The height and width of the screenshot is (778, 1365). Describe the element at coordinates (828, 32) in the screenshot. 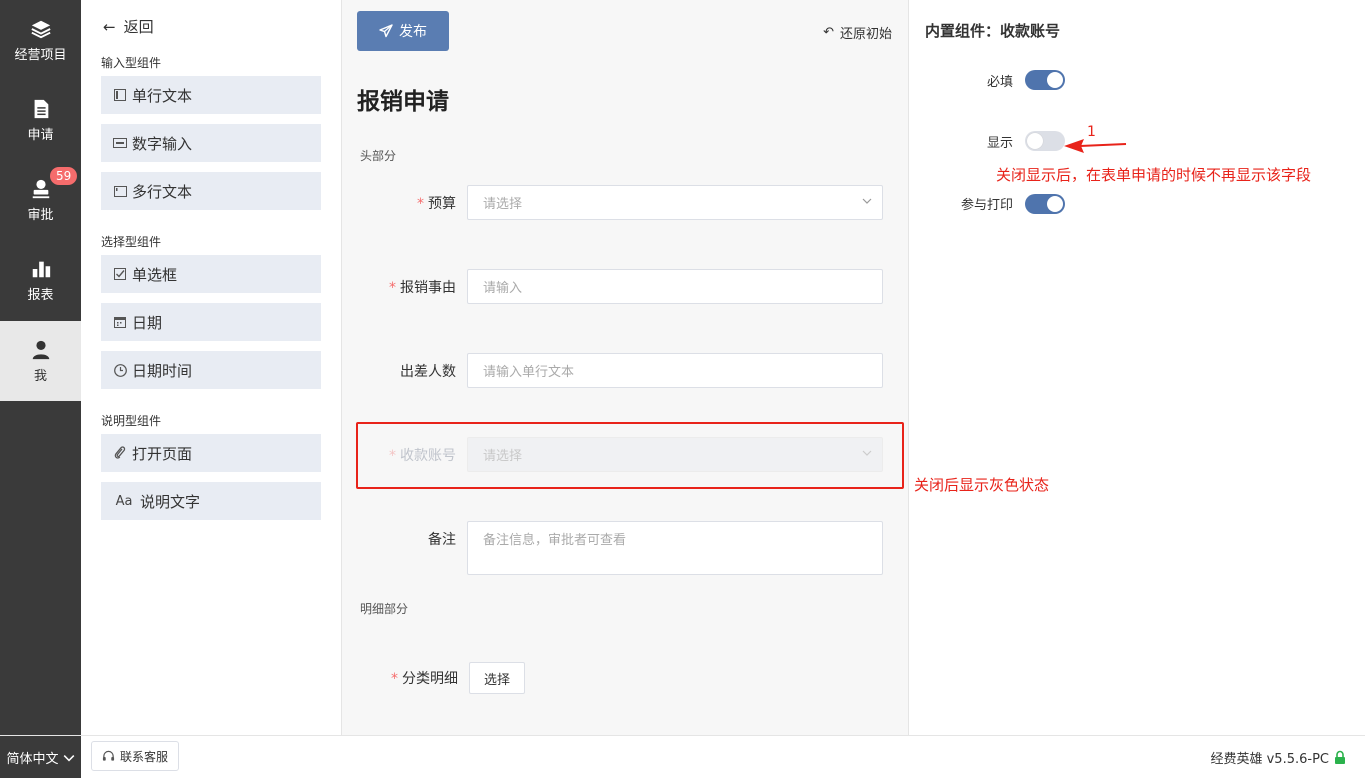

I see `undo-icon: ↶` at that location.